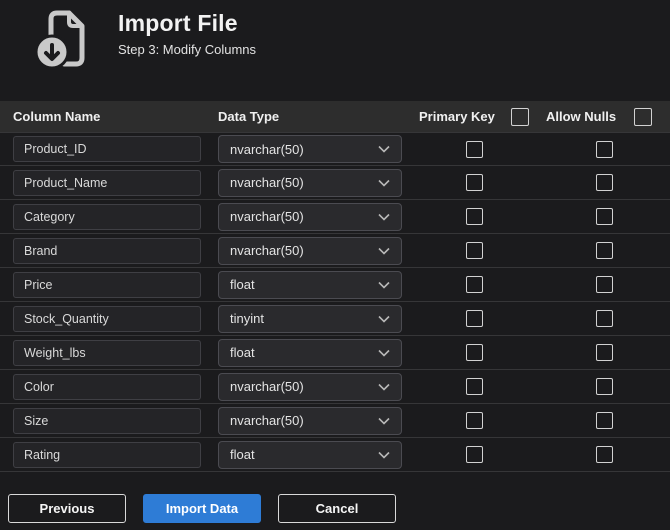 The width and height of the screenshot is (670, 530). I want to click on page-subtitle: Step 3: Modify Columns, so click(187, 49).